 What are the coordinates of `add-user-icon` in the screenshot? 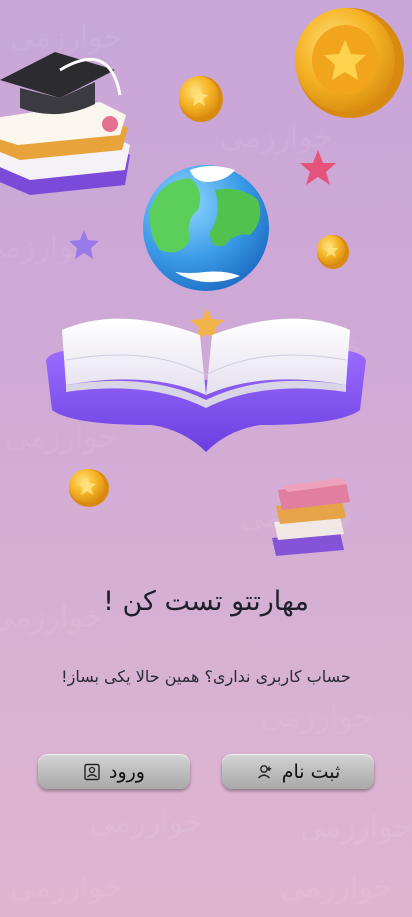 It's located at (264, 771).